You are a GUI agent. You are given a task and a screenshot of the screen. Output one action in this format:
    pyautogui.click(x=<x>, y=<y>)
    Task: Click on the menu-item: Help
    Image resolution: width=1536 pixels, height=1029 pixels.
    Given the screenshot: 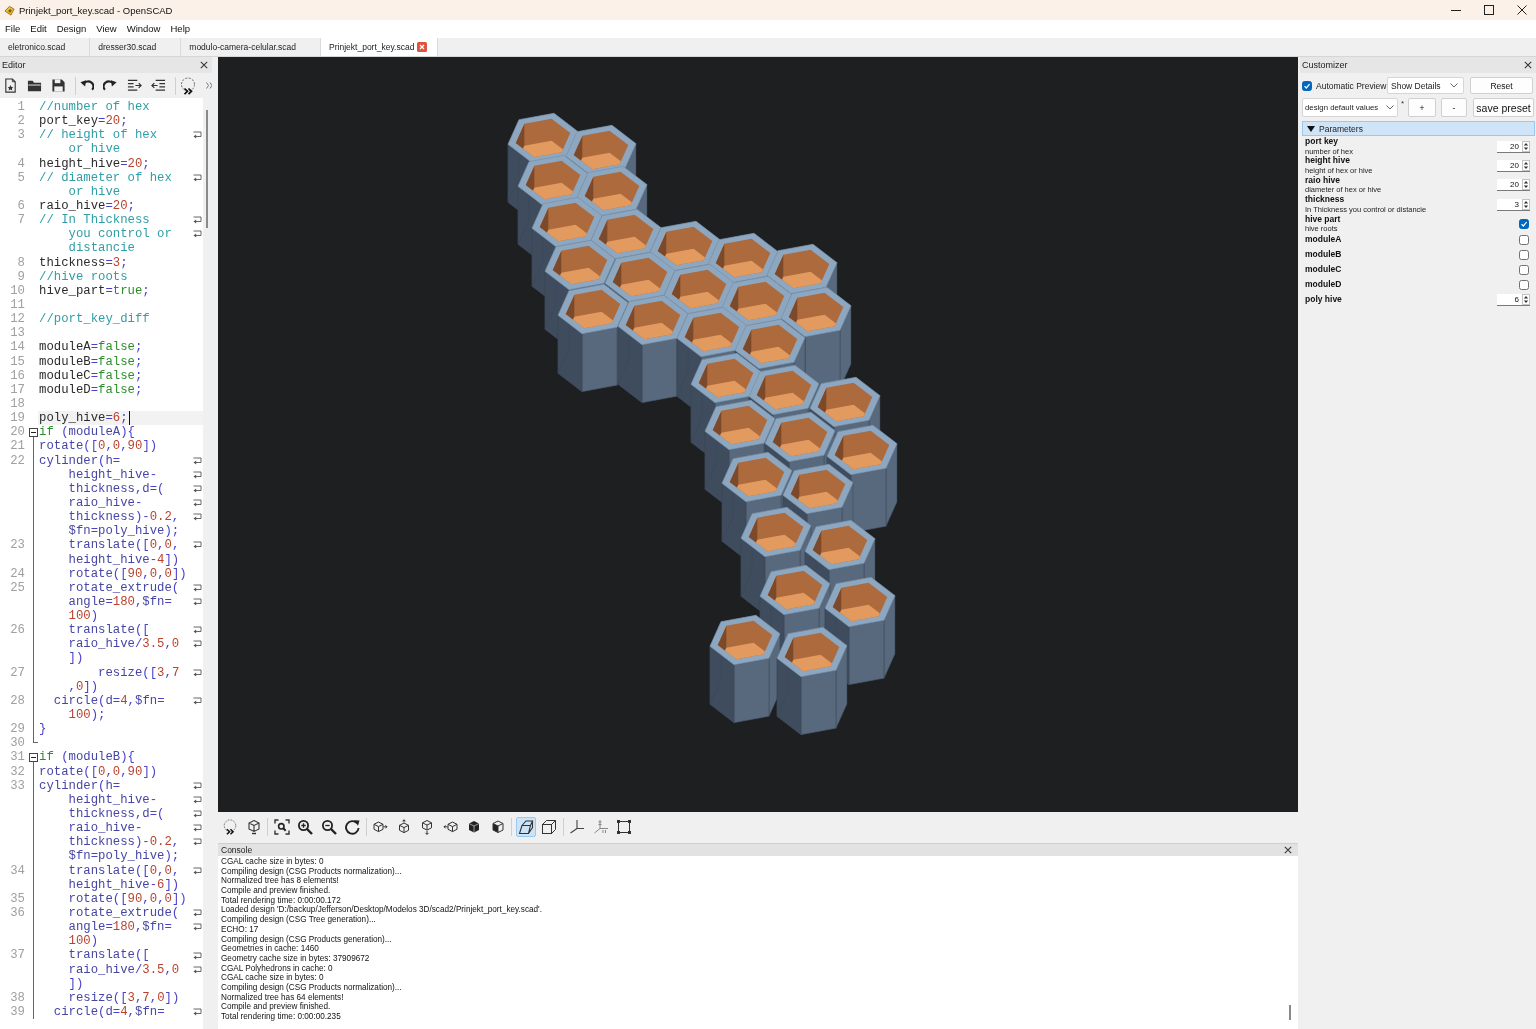 What is the action you would take?
    pyautogui.click(x=180, y=29)
    